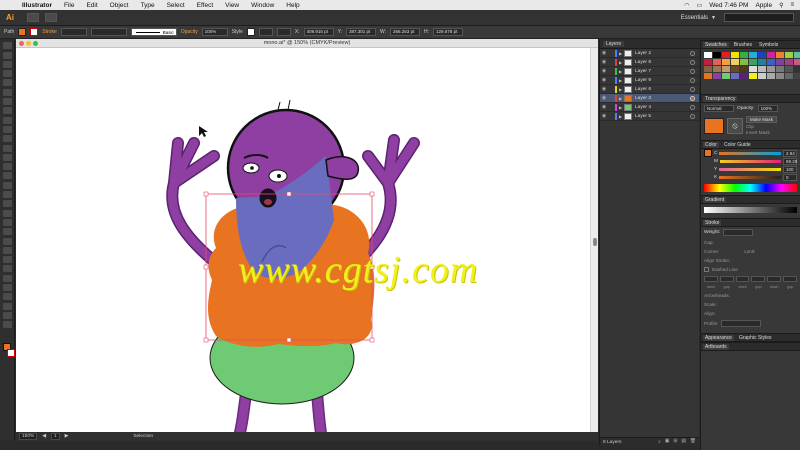 This screenshot has width=800, height=450. What do you see at coordinates (283, 32) in the screenshot?
I see `transform-reference` at bounding box center [283, 32].